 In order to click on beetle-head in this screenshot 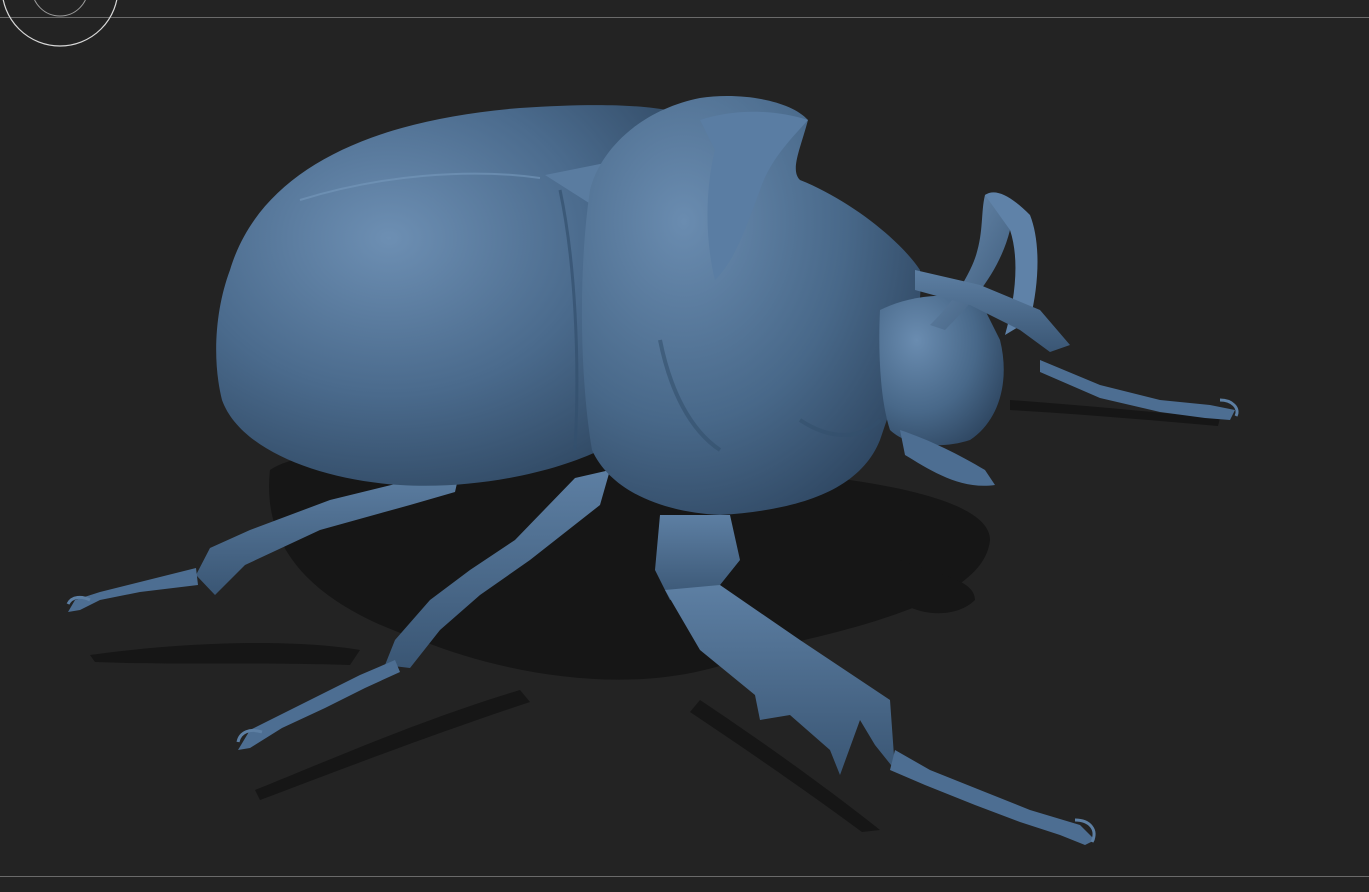, I will do `click(958, 339)`.